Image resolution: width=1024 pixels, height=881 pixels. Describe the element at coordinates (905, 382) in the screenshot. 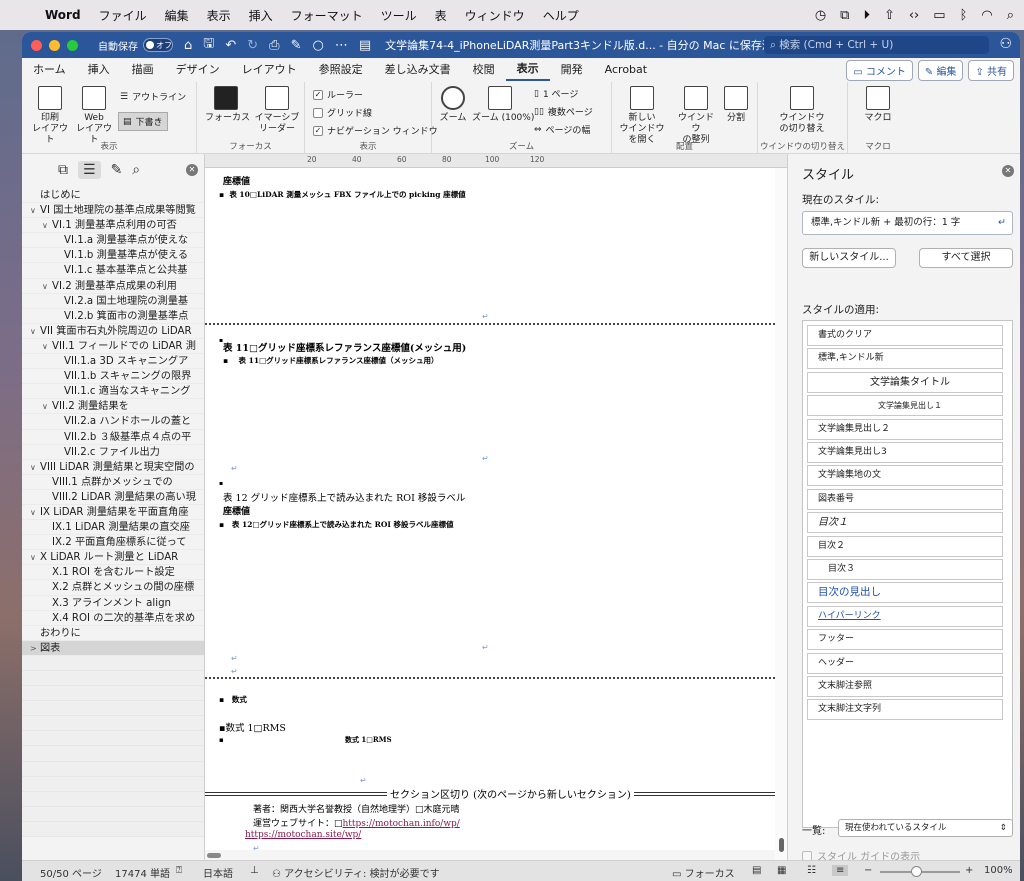

I see `style-item: 文学論集タイトル` at that location.